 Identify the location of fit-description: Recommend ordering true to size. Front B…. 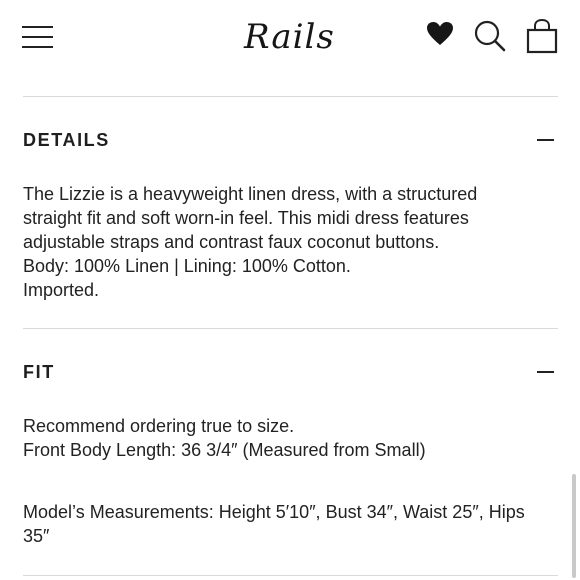
(293, 438).